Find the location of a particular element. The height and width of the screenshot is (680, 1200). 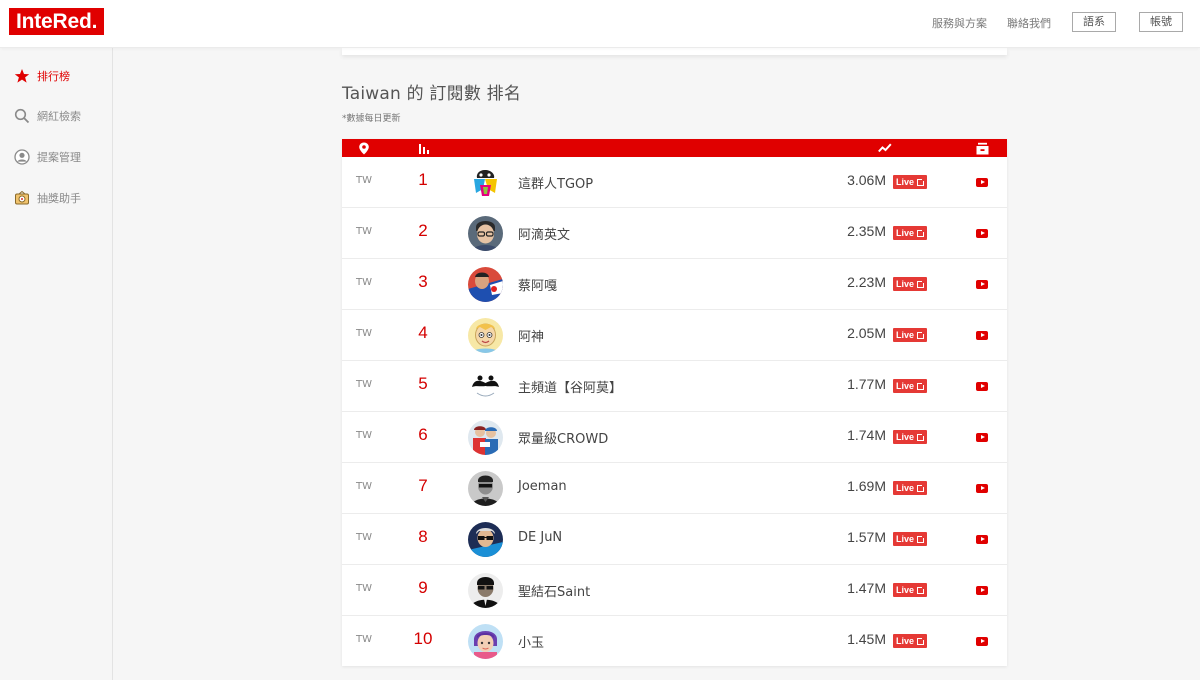

subscriber-count: 1.47M is located at coordinates (866, 588).